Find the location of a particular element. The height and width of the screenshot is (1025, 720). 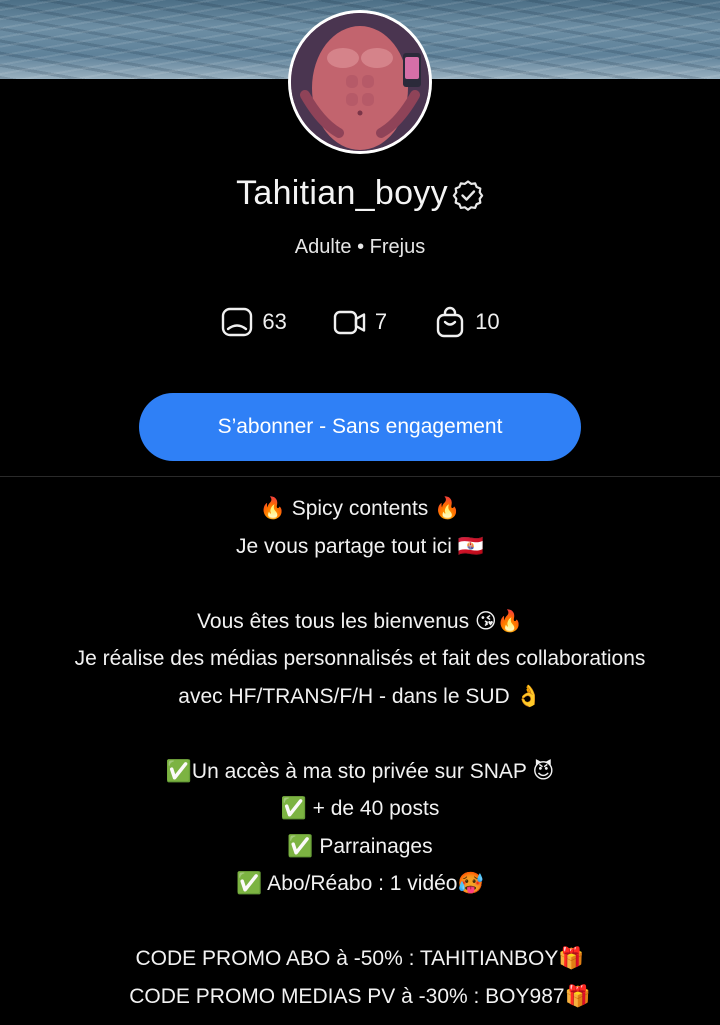

bio-line: CODE PROMO ABO à -50% : TAHITIANBOY🎁 is located at coordinates (360, 958).